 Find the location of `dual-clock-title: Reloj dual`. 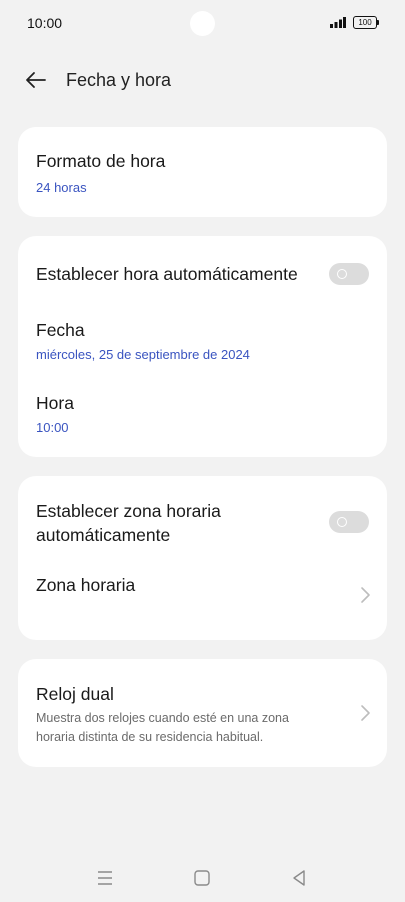

dual-clock-title: Reloj dual is located at coordinates (75, 694).